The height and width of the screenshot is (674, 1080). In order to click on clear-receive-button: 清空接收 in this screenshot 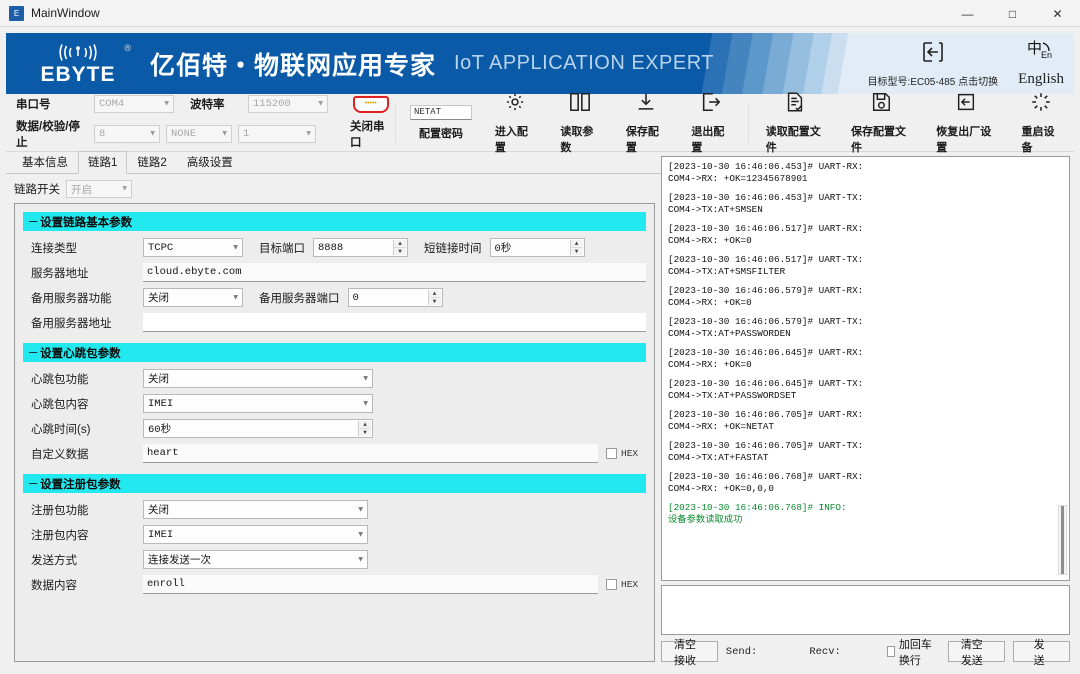, I will do `click(689, 653)`.